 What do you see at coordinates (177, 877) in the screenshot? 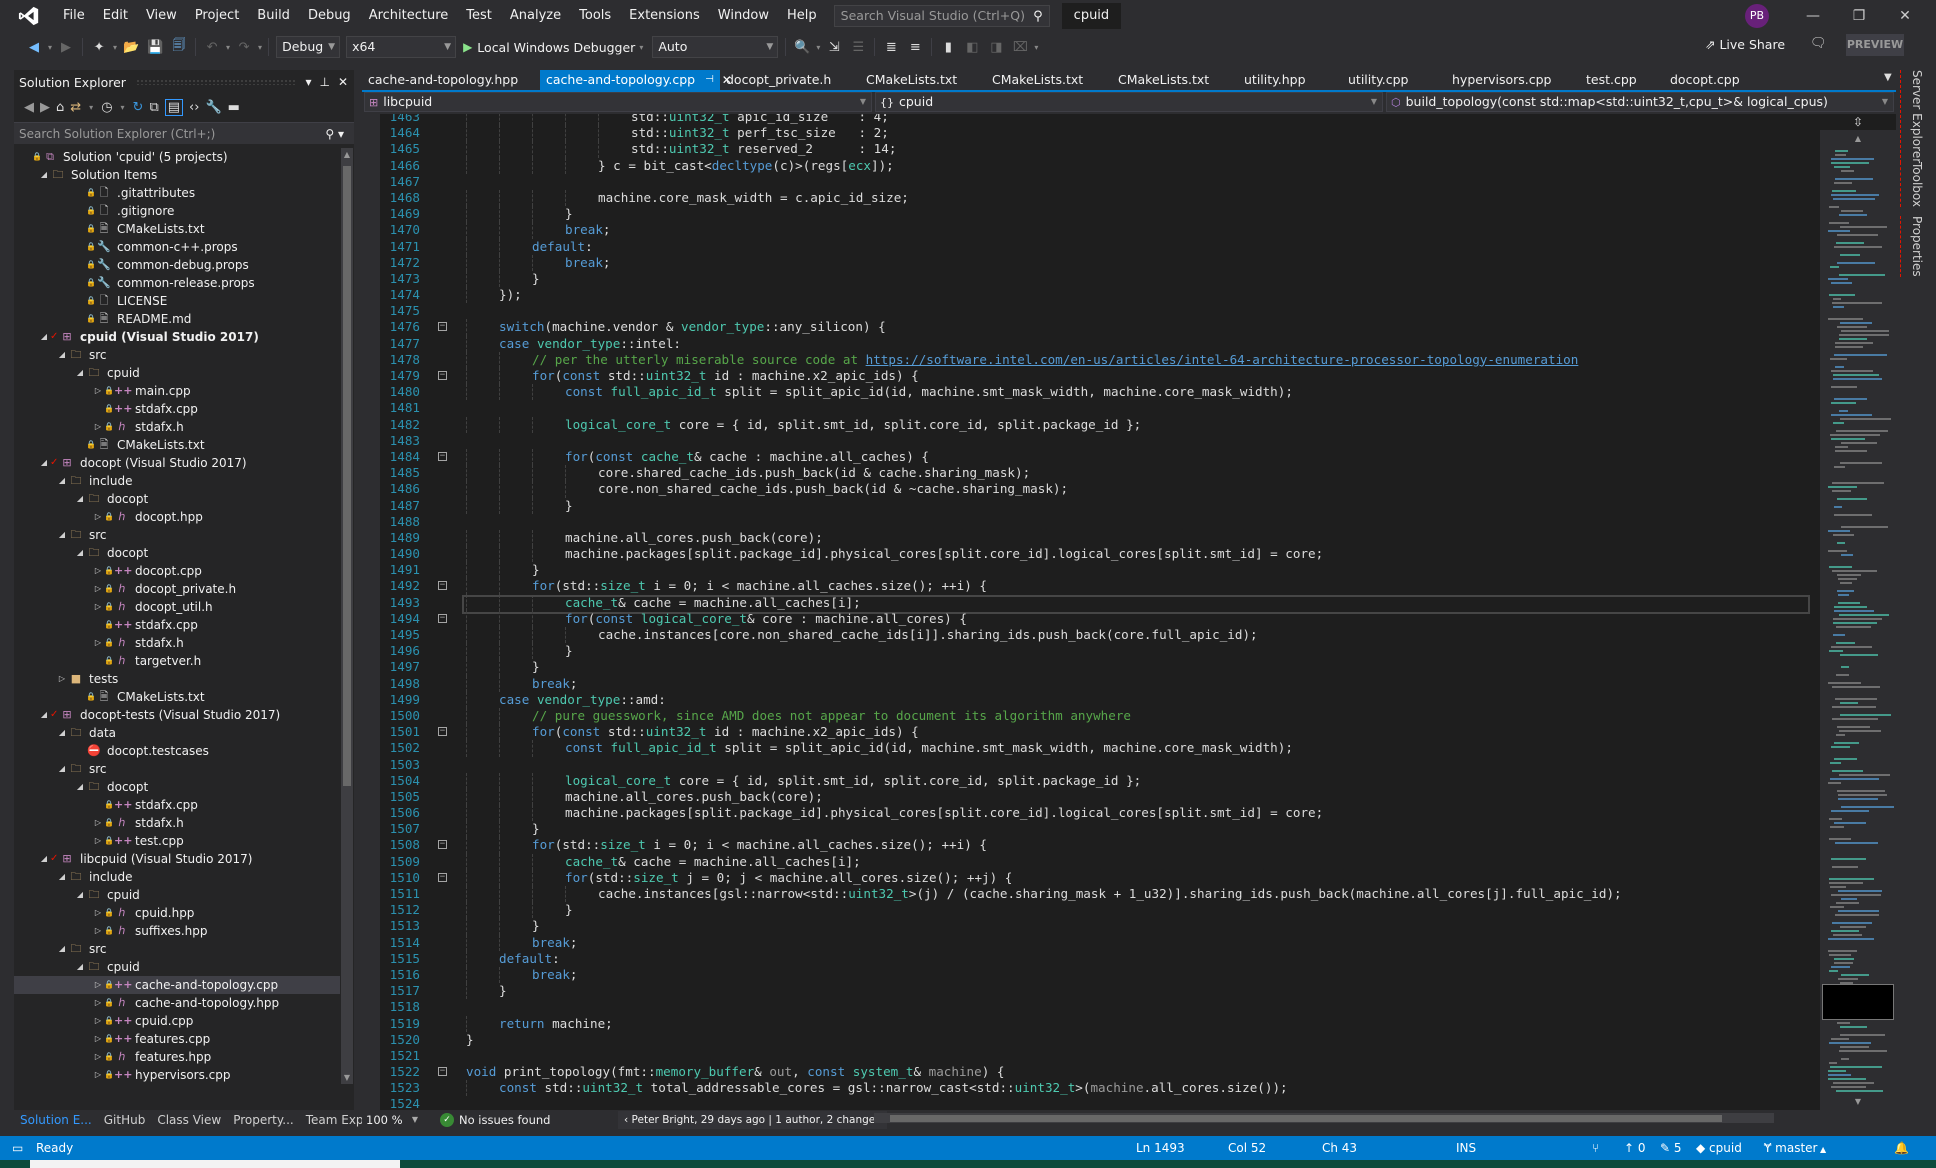
I see `tree-item: ◢ 🗀 include` at bounding box center [177, 877].